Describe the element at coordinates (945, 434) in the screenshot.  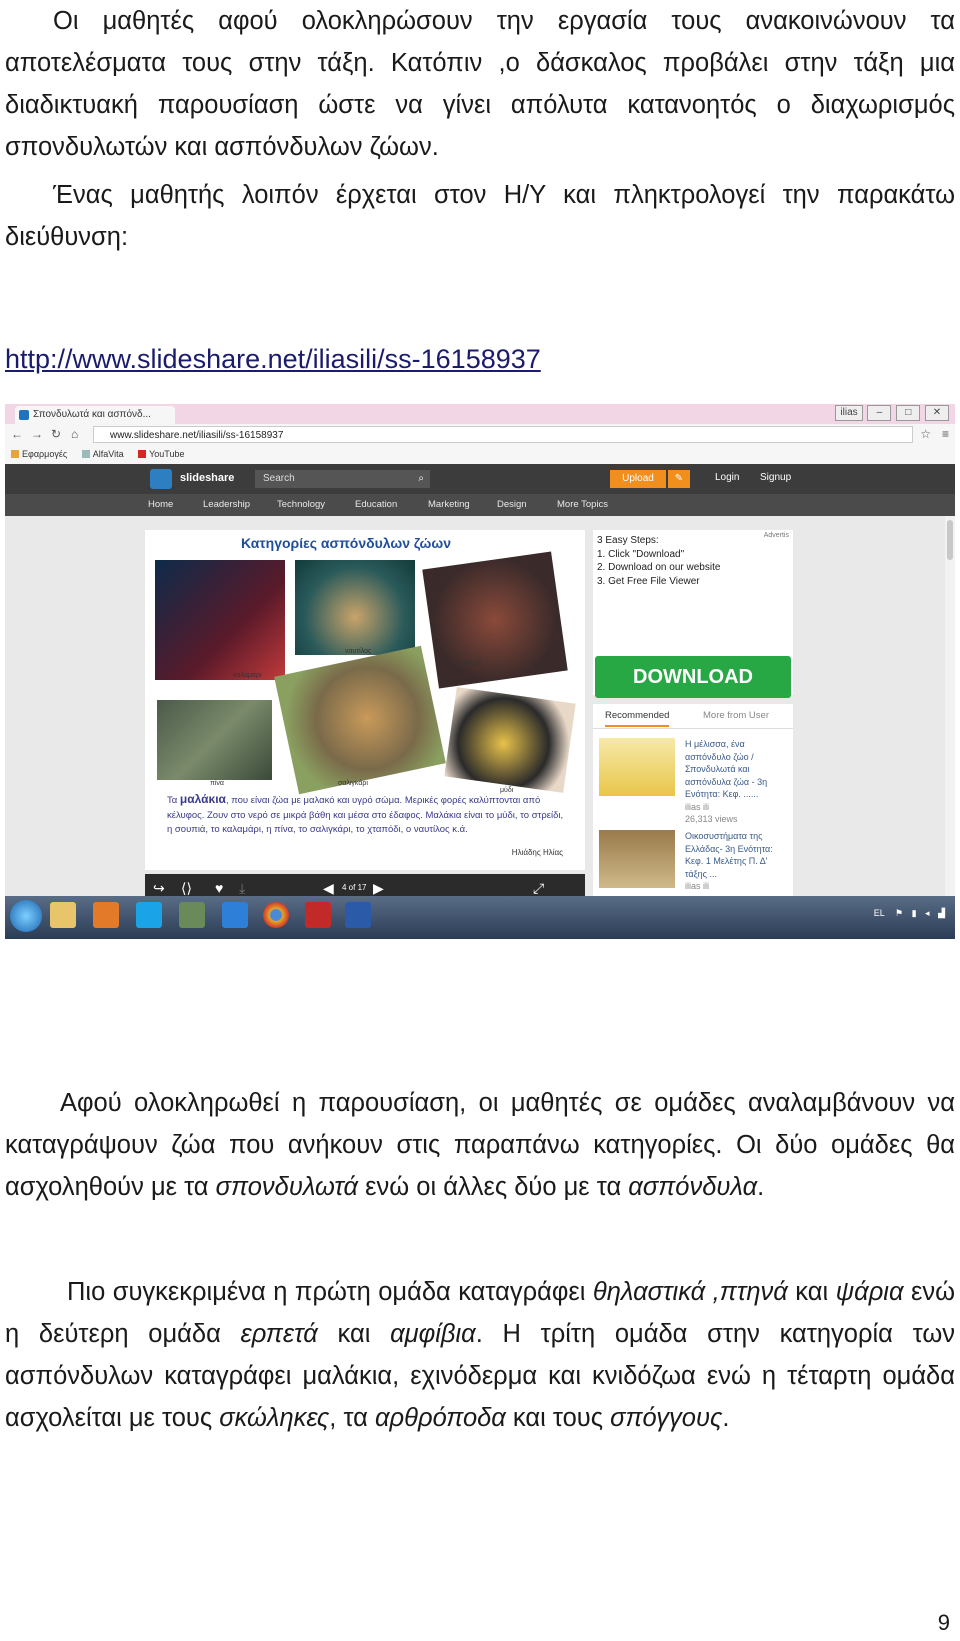
I see `menu-icon: ≡` at that location.